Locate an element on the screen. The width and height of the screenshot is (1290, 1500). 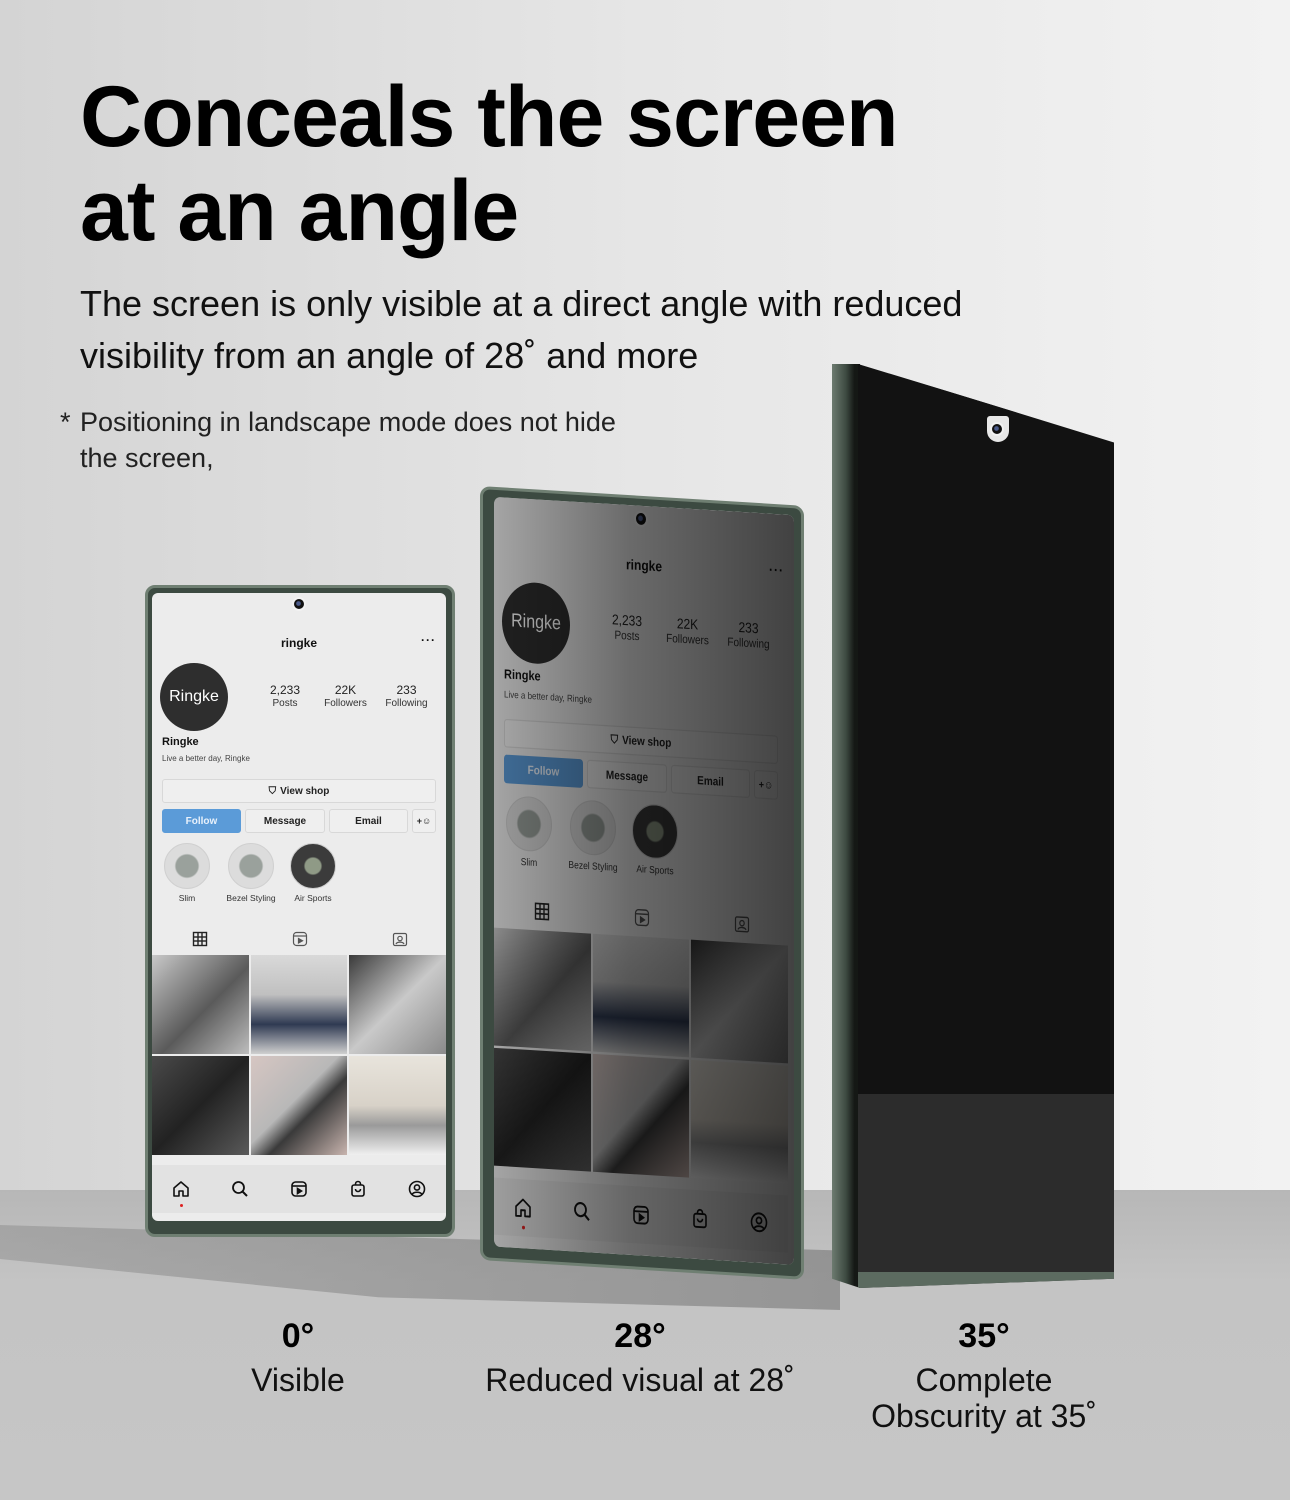
angle-description-line-2: Obscurity at 35˚ is located at coordinates (984, 1416).